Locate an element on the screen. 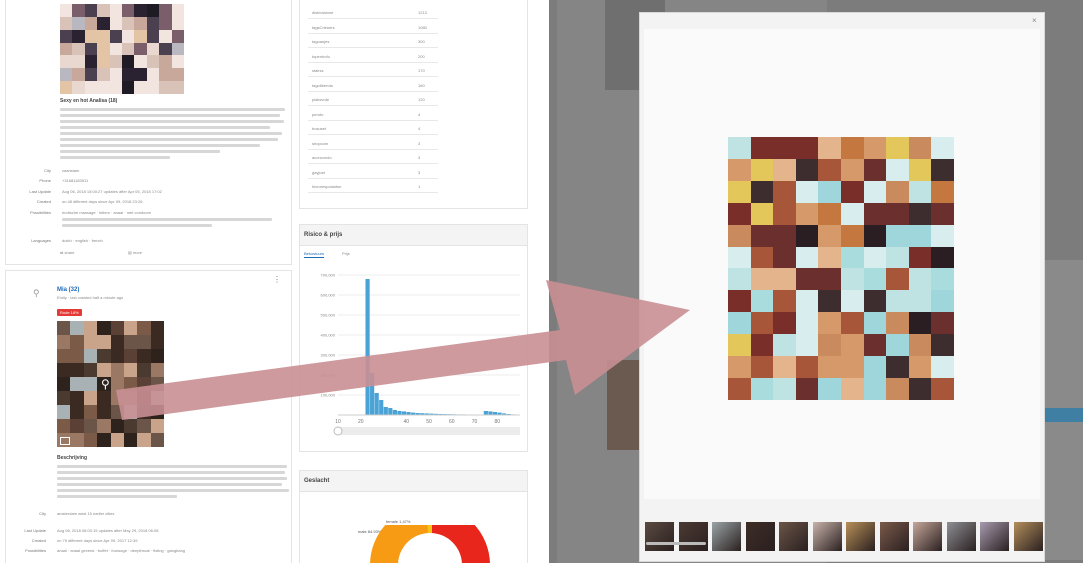 This screenshot has height=563, width=1083. arrow-shape is located at coordinates (403, 350).